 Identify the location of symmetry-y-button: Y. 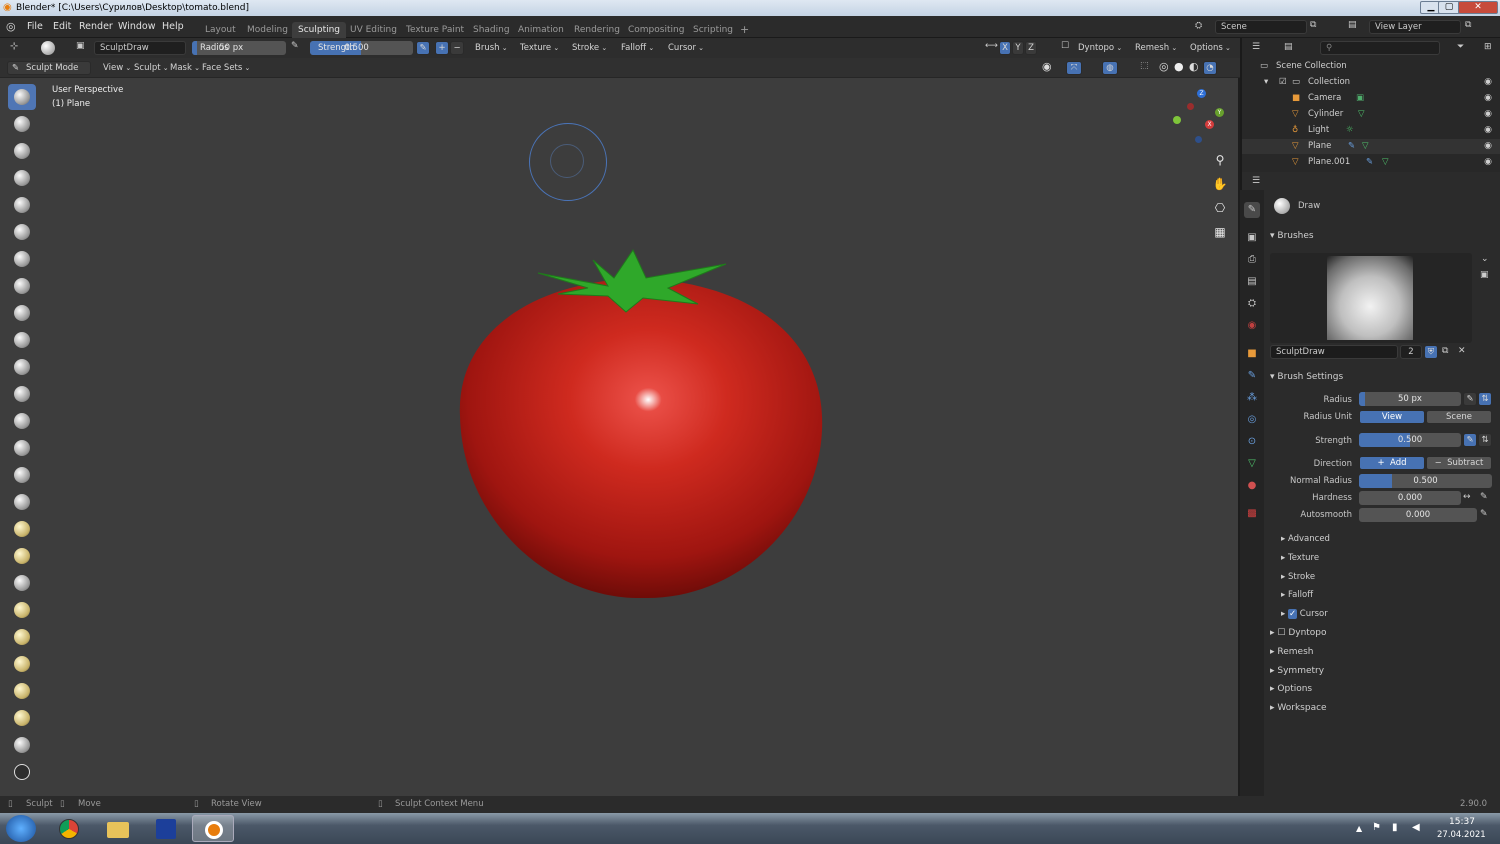
(1018, 48).